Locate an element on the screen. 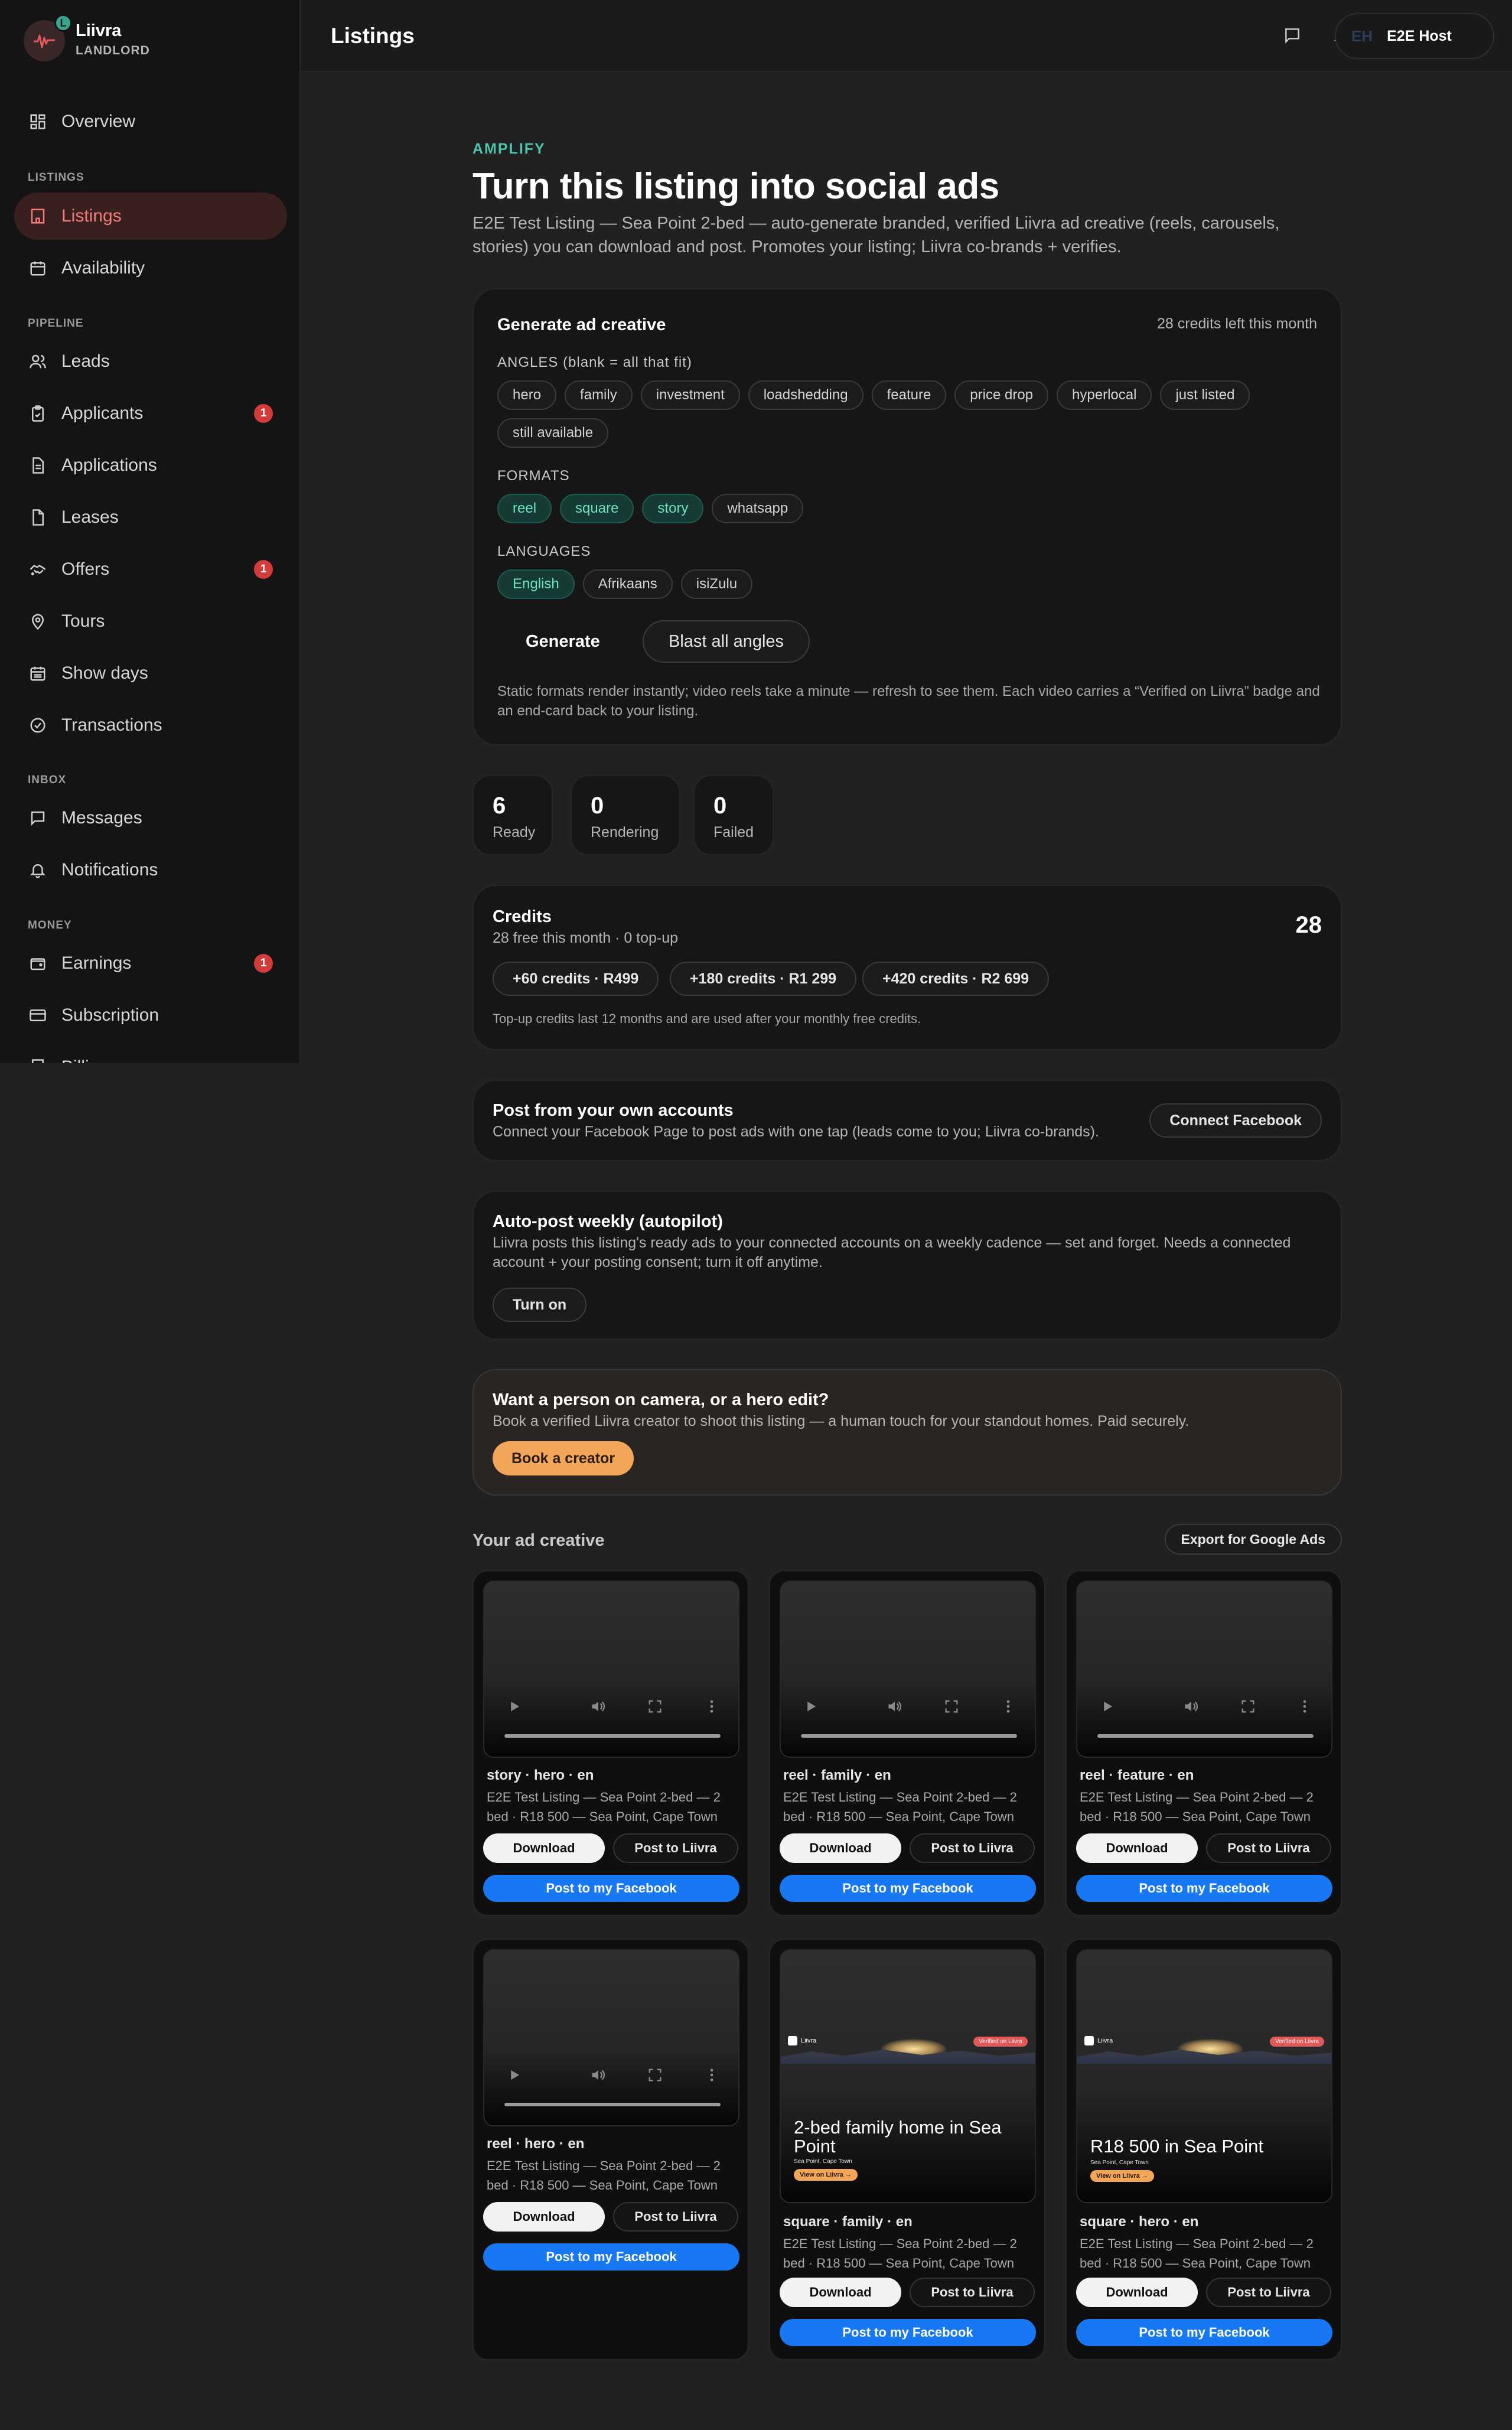 The height and width of the screenshot is (2430, 1512). generate-button: Generate is located at coordinates (562, 641).